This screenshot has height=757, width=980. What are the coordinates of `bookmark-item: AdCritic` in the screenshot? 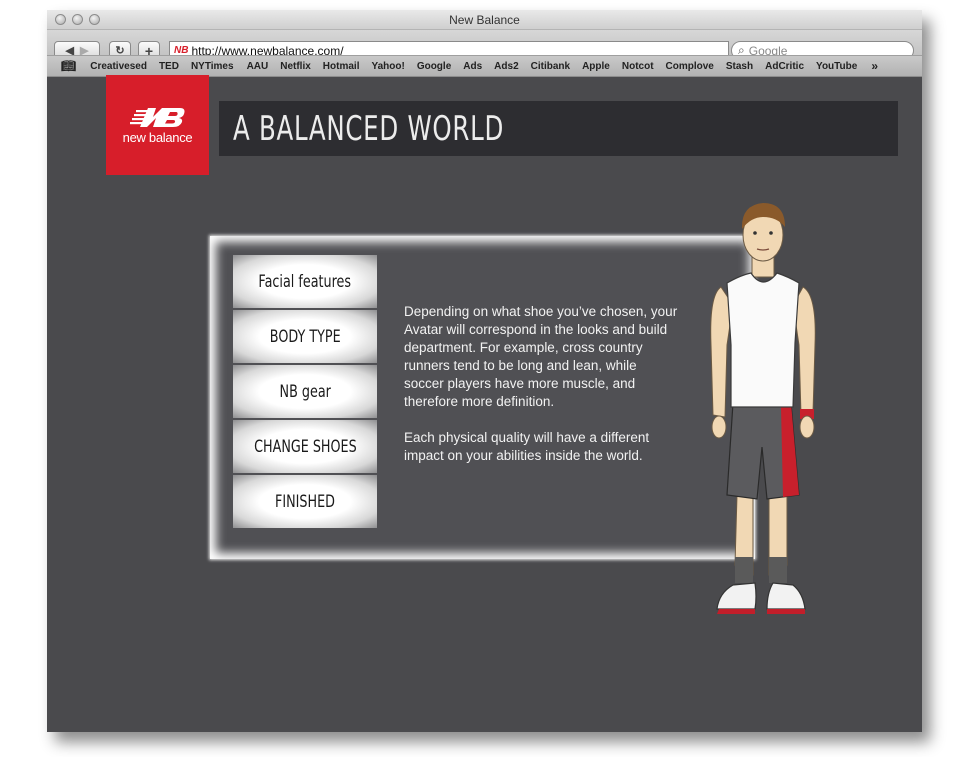 It's located at (784, 66).